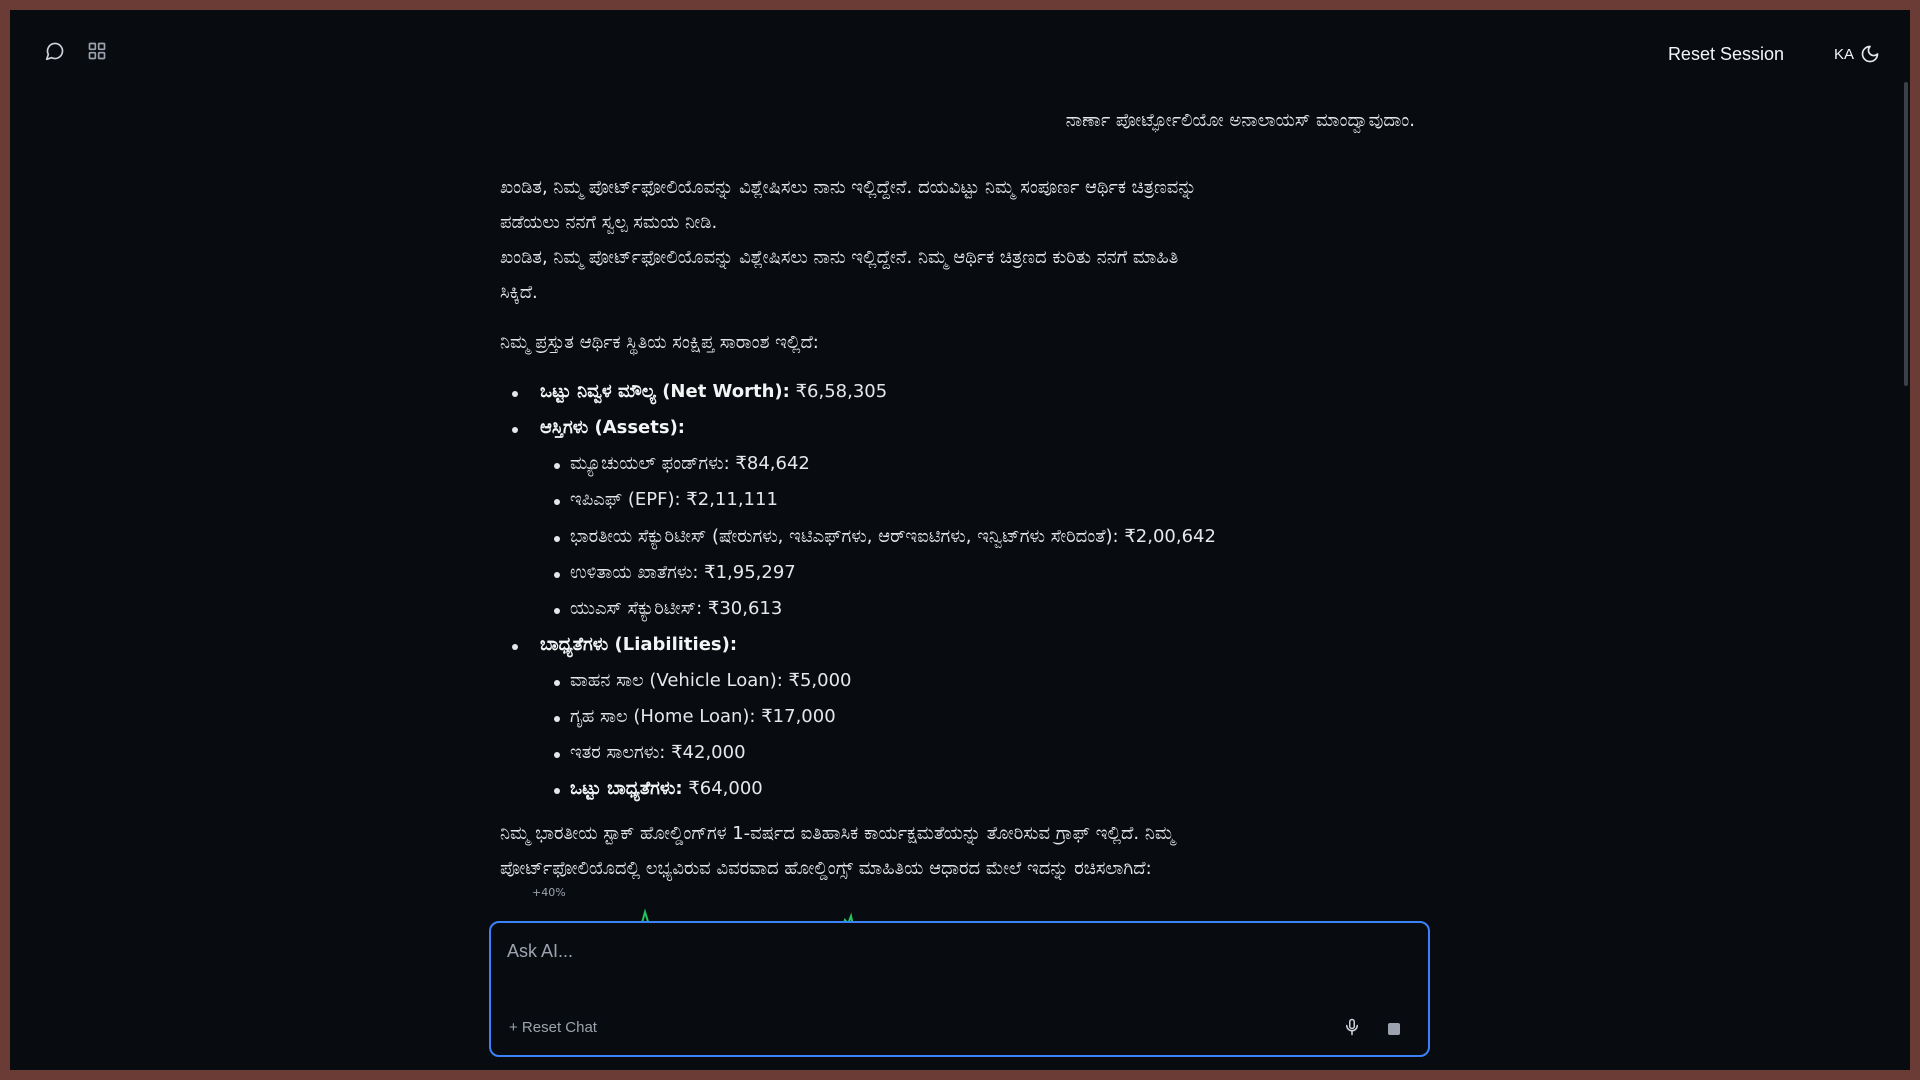 Image resolution: width=1920 pixels, height=1080 pixels. I want to click on composer: + Reset Chat, so click(959, 989).